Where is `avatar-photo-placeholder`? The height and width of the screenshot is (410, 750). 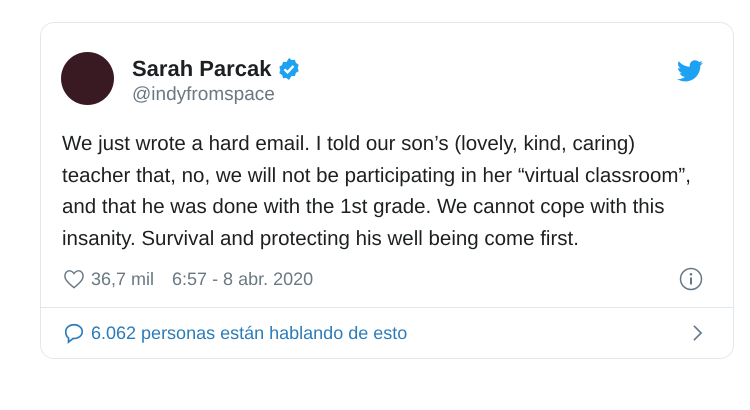 avatar-photo-placeholder is located at coordinates (87, 78).